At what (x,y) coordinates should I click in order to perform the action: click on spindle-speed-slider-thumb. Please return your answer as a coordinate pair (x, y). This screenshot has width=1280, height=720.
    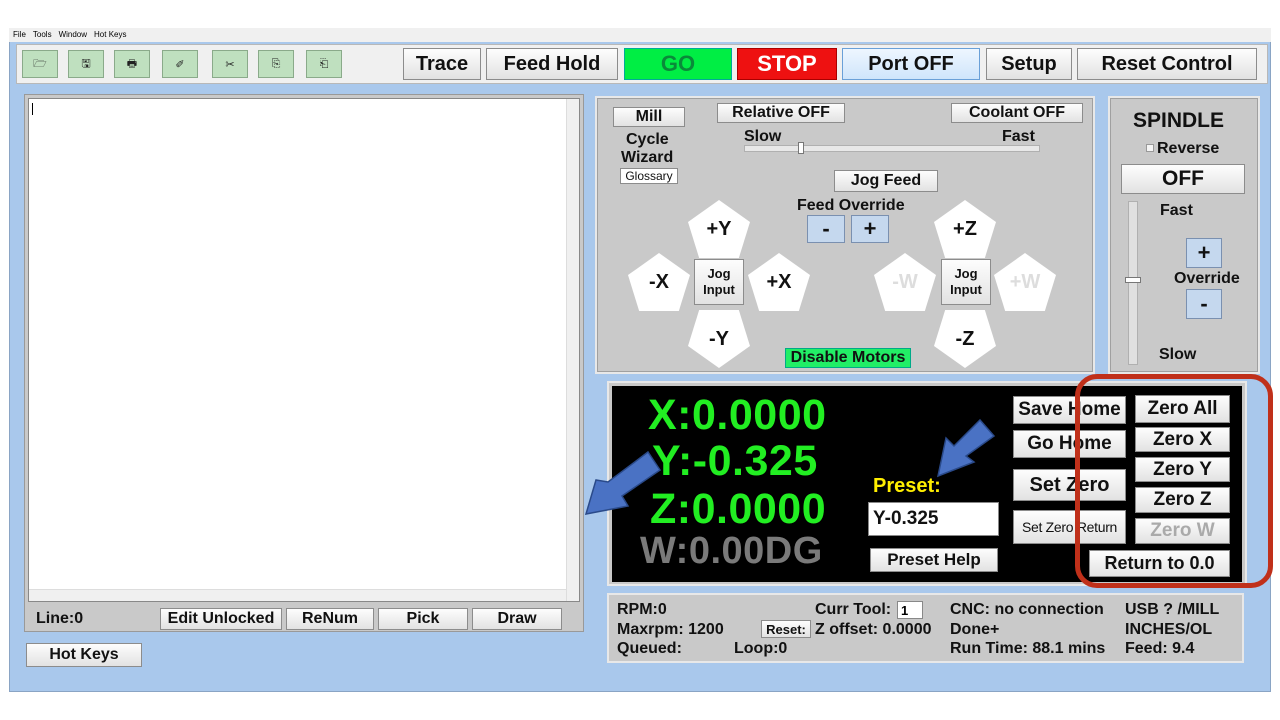
    Looking at the image, I should click on (1133, 280).